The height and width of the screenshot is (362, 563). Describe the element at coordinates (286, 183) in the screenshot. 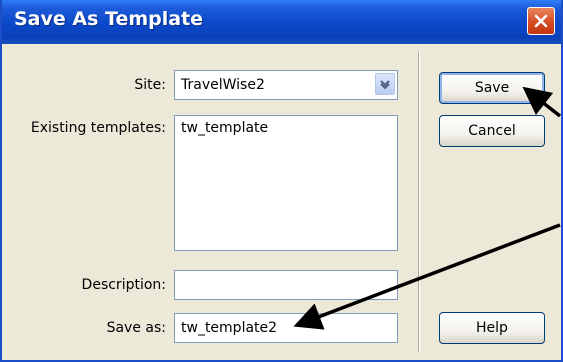

I see `existing-templates-list: tw_template` at that location.